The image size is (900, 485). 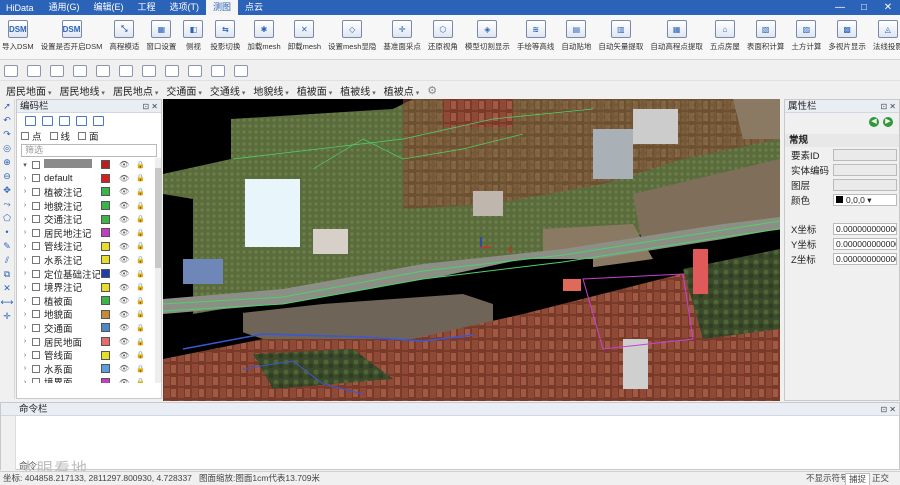 What do you see at coordinates (89, 379) in the screenshot?
I see `tree-item: › 境界面 👁 🔒` at bounding box center [89, 379].